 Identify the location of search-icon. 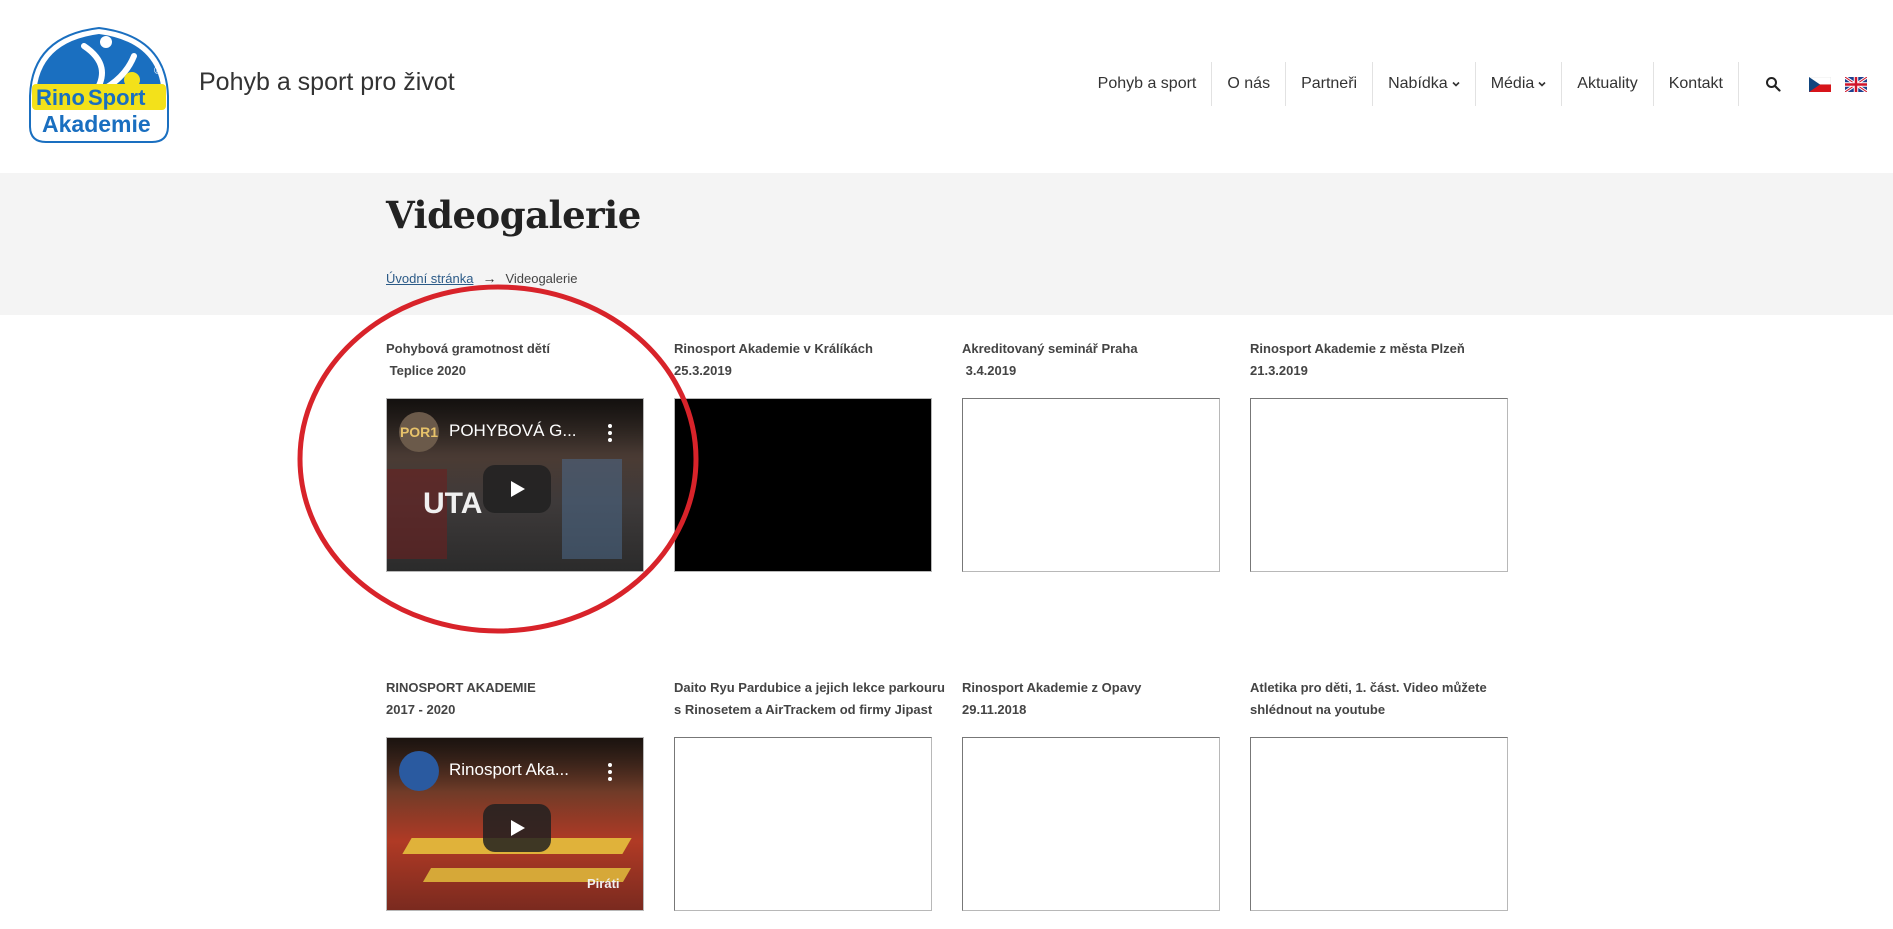
(1773, 84).